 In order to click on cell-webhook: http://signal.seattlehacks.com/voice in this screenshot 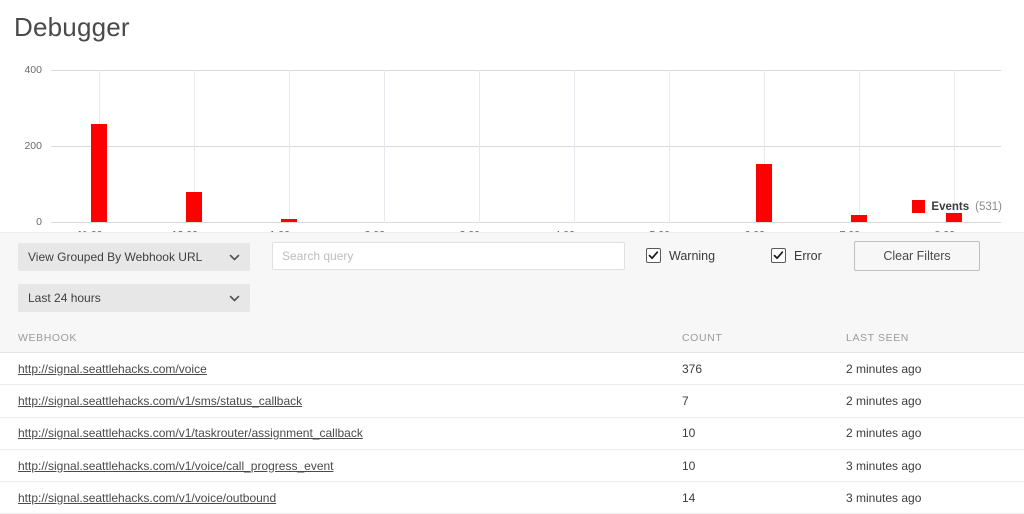, I will do `click(341, 369)`.